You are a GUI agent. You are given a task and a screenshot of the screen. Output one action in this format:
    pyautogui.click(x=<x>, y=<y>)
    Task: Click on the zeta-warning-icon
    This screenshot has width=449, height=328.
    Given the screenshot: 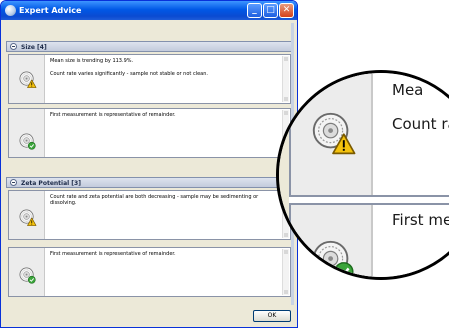 What is the action you would take?
    pyautogui.click(x=27, y=217)
    